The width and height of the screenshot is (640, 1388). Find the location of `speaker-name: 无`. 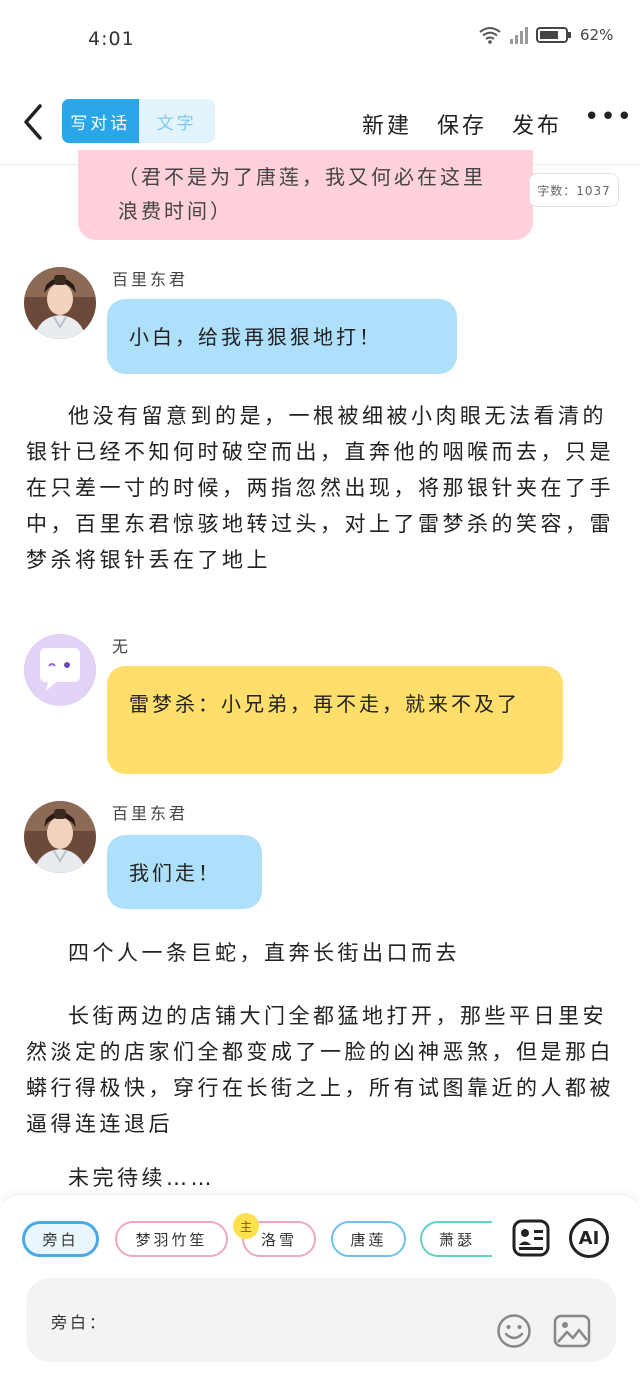

speaker-name: 无 is located at coordinates (122, 646).